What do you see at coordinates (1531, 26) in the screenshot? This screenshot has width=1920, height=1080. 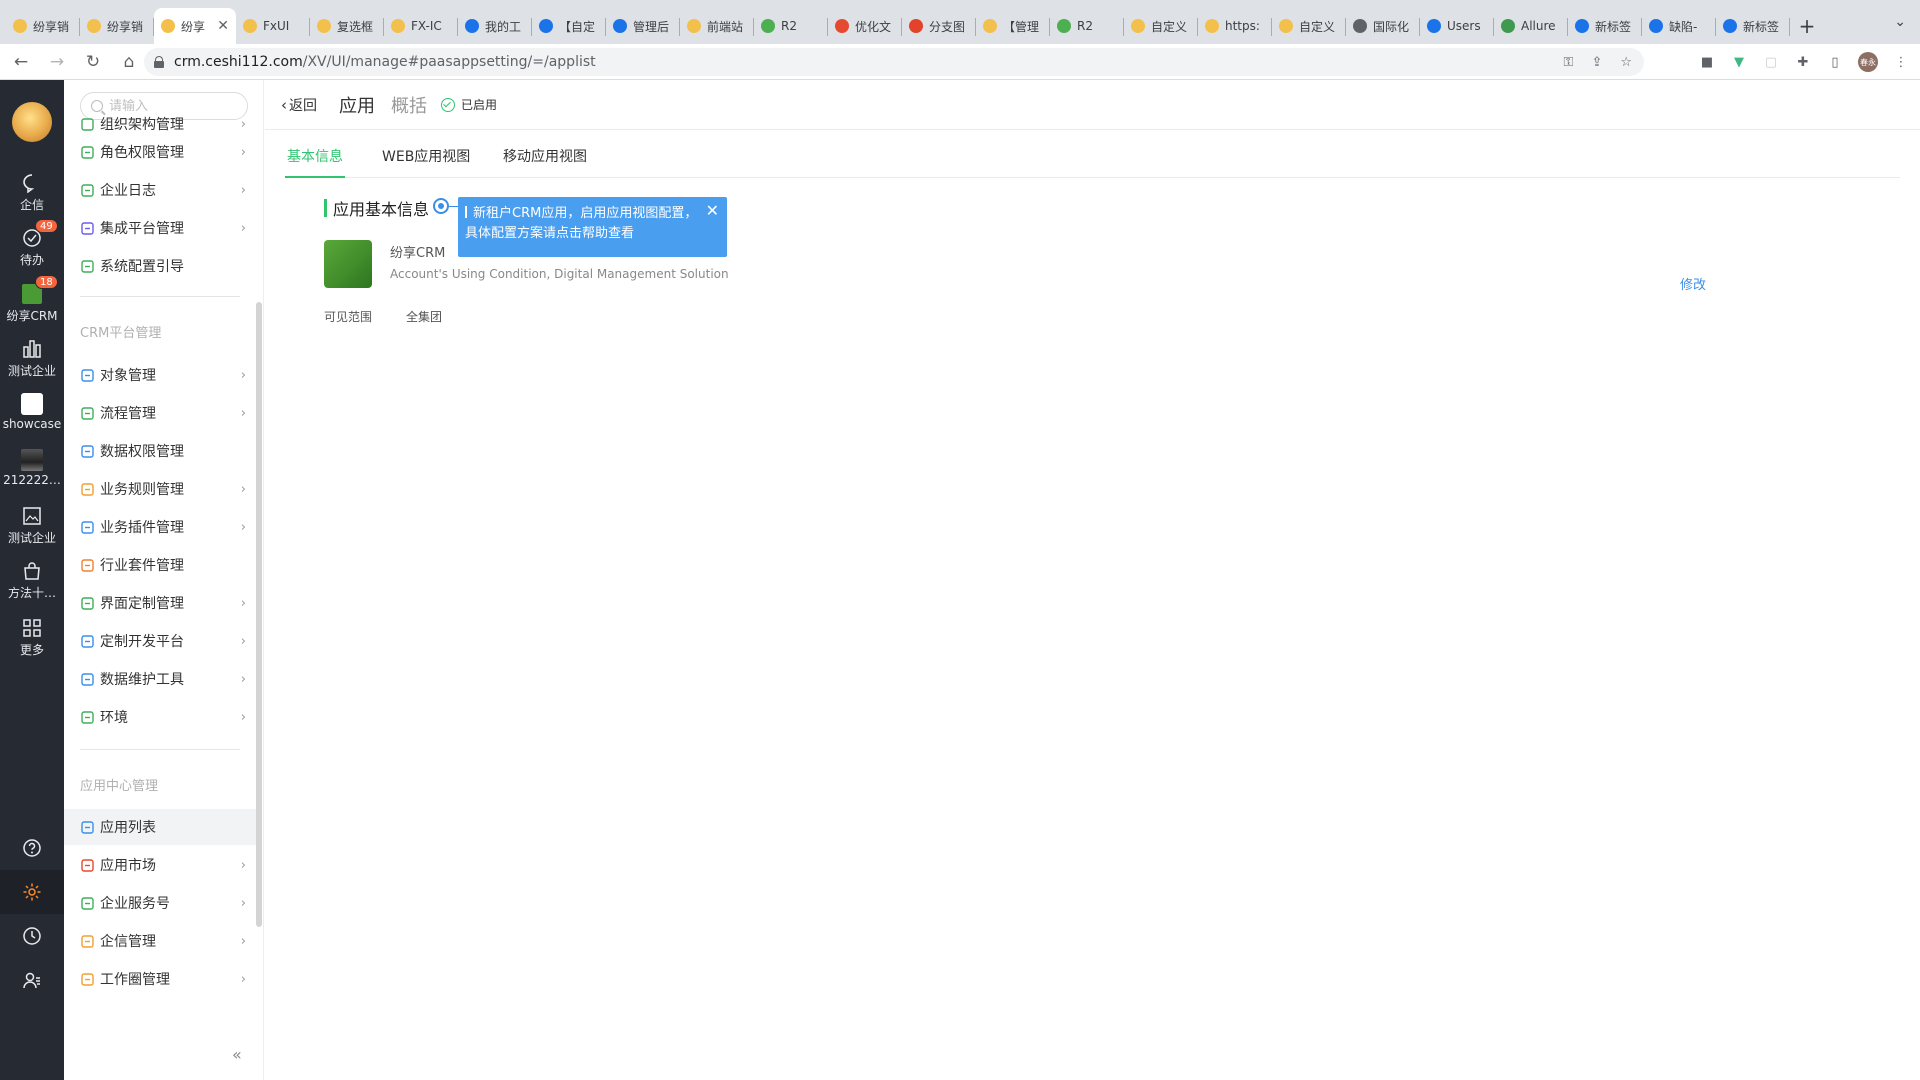 I see `browser-tab: Allure` at bounding box center [1531, 26].